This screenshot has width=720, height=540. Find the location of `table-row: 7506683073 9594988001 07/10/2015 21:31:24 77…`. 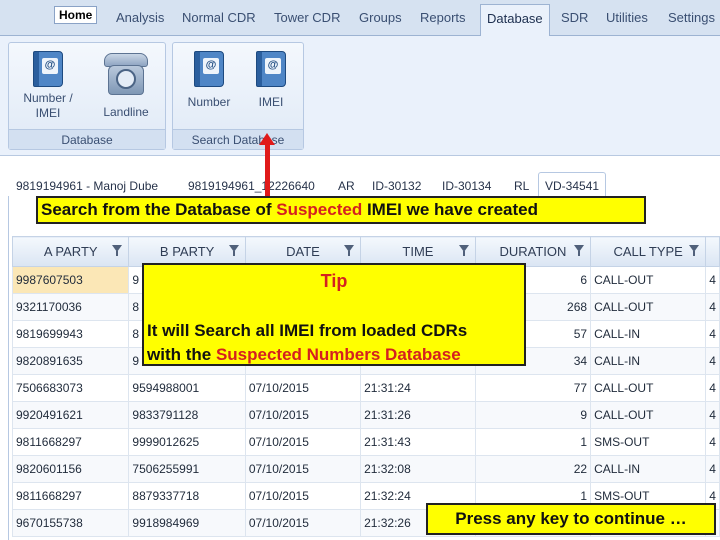

table-row: 7506683073 9594988001 07/10/2015 21:31:24 77… is located at coordinates (365, 388).